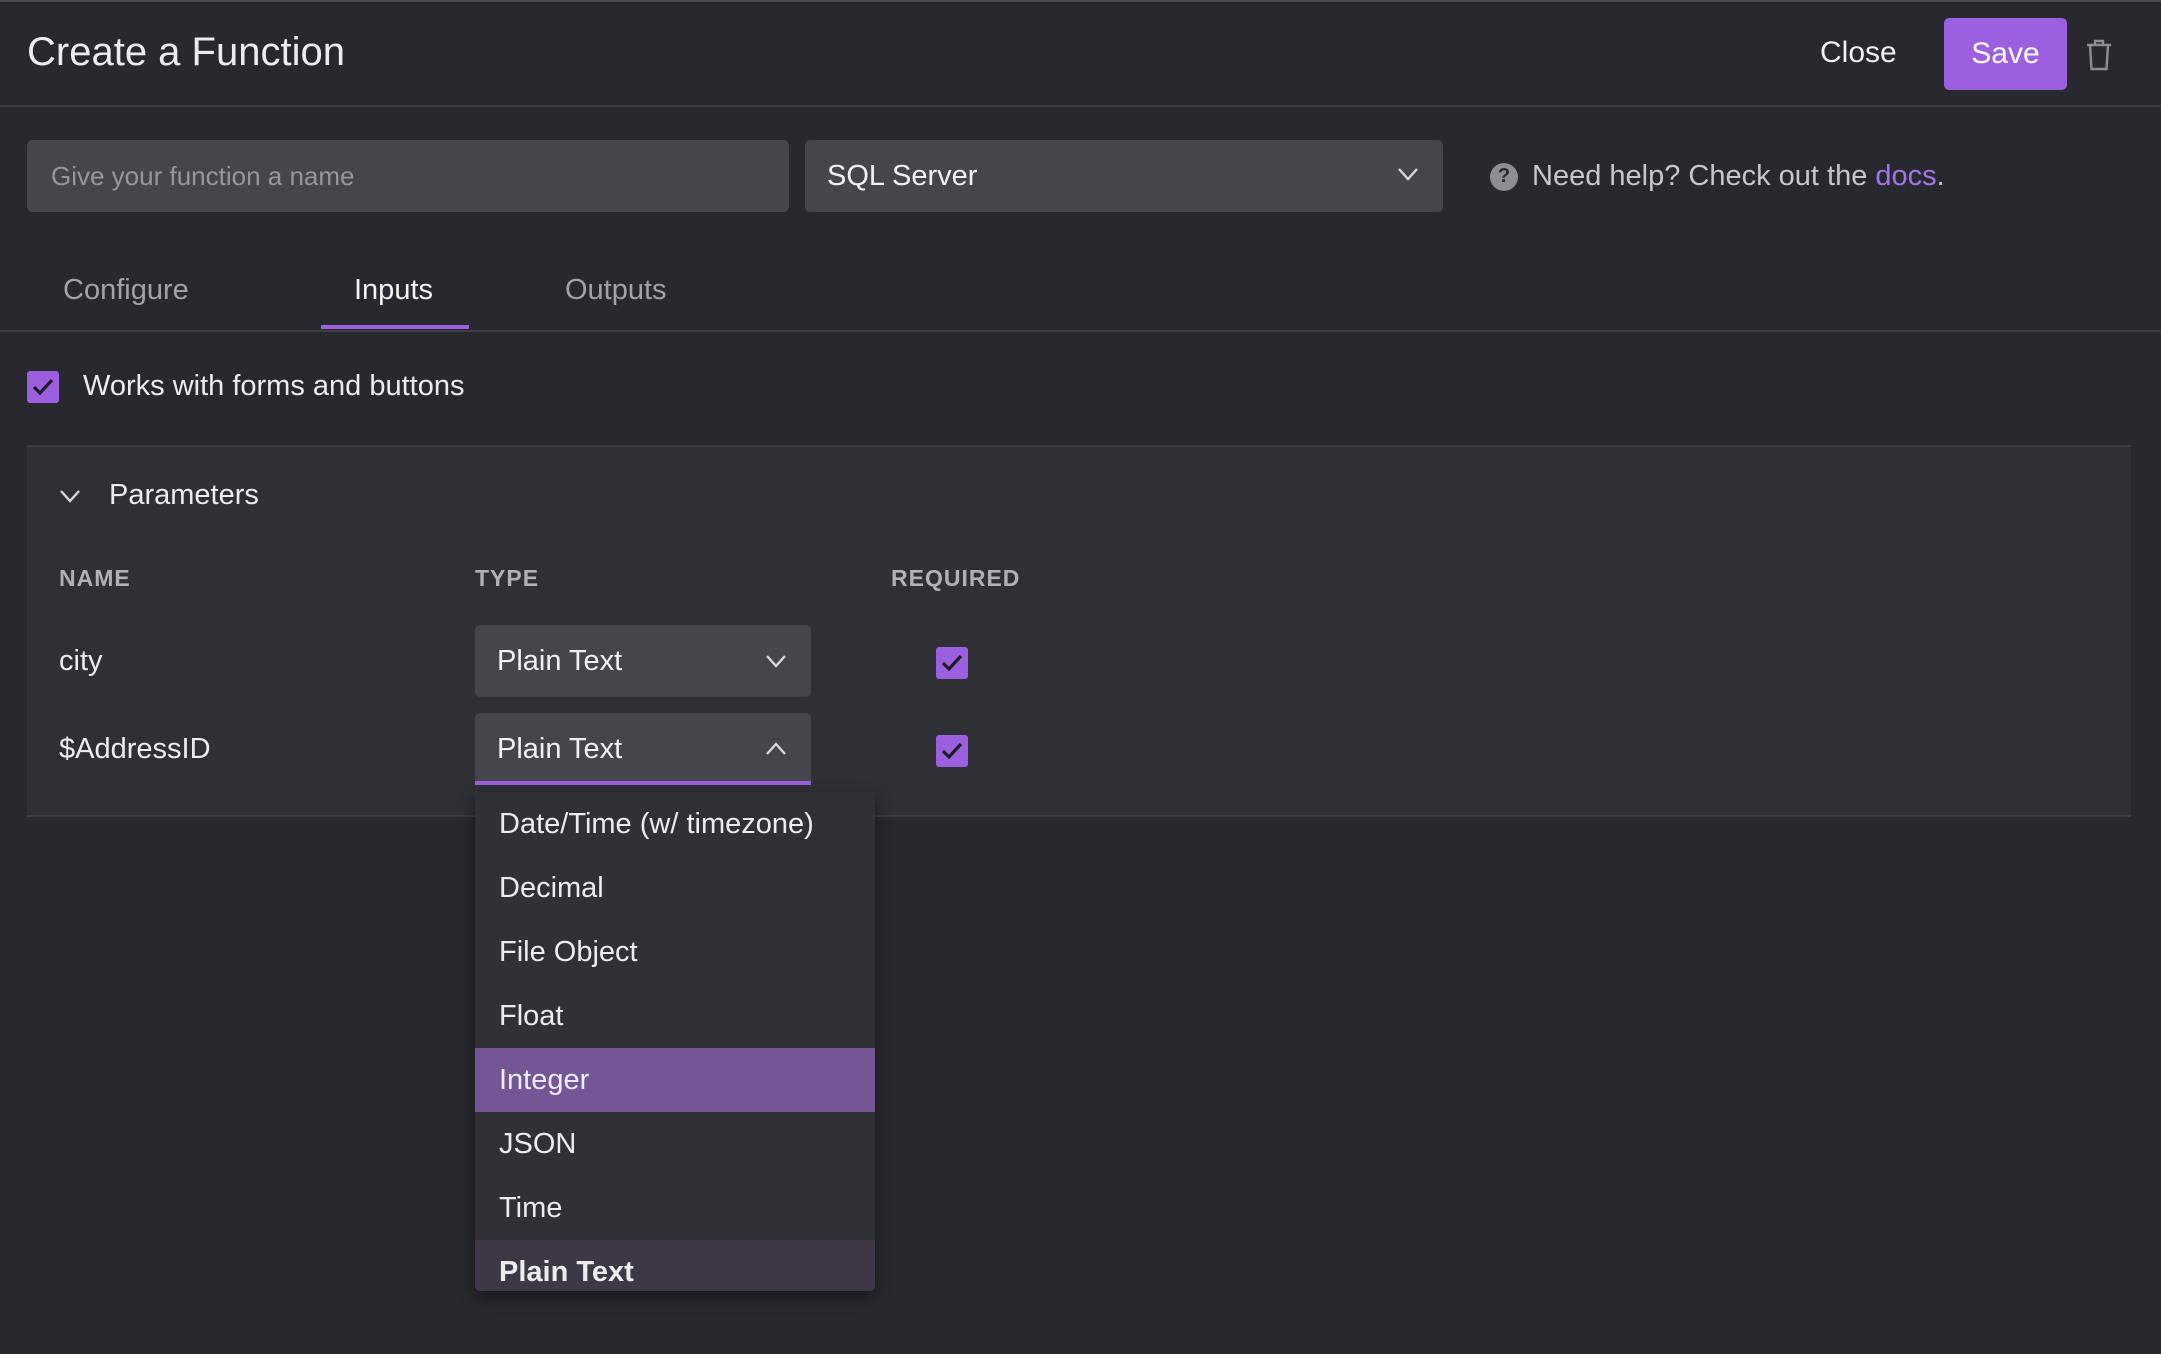  I want to click on question-icon: ?, so click(1504, 176).